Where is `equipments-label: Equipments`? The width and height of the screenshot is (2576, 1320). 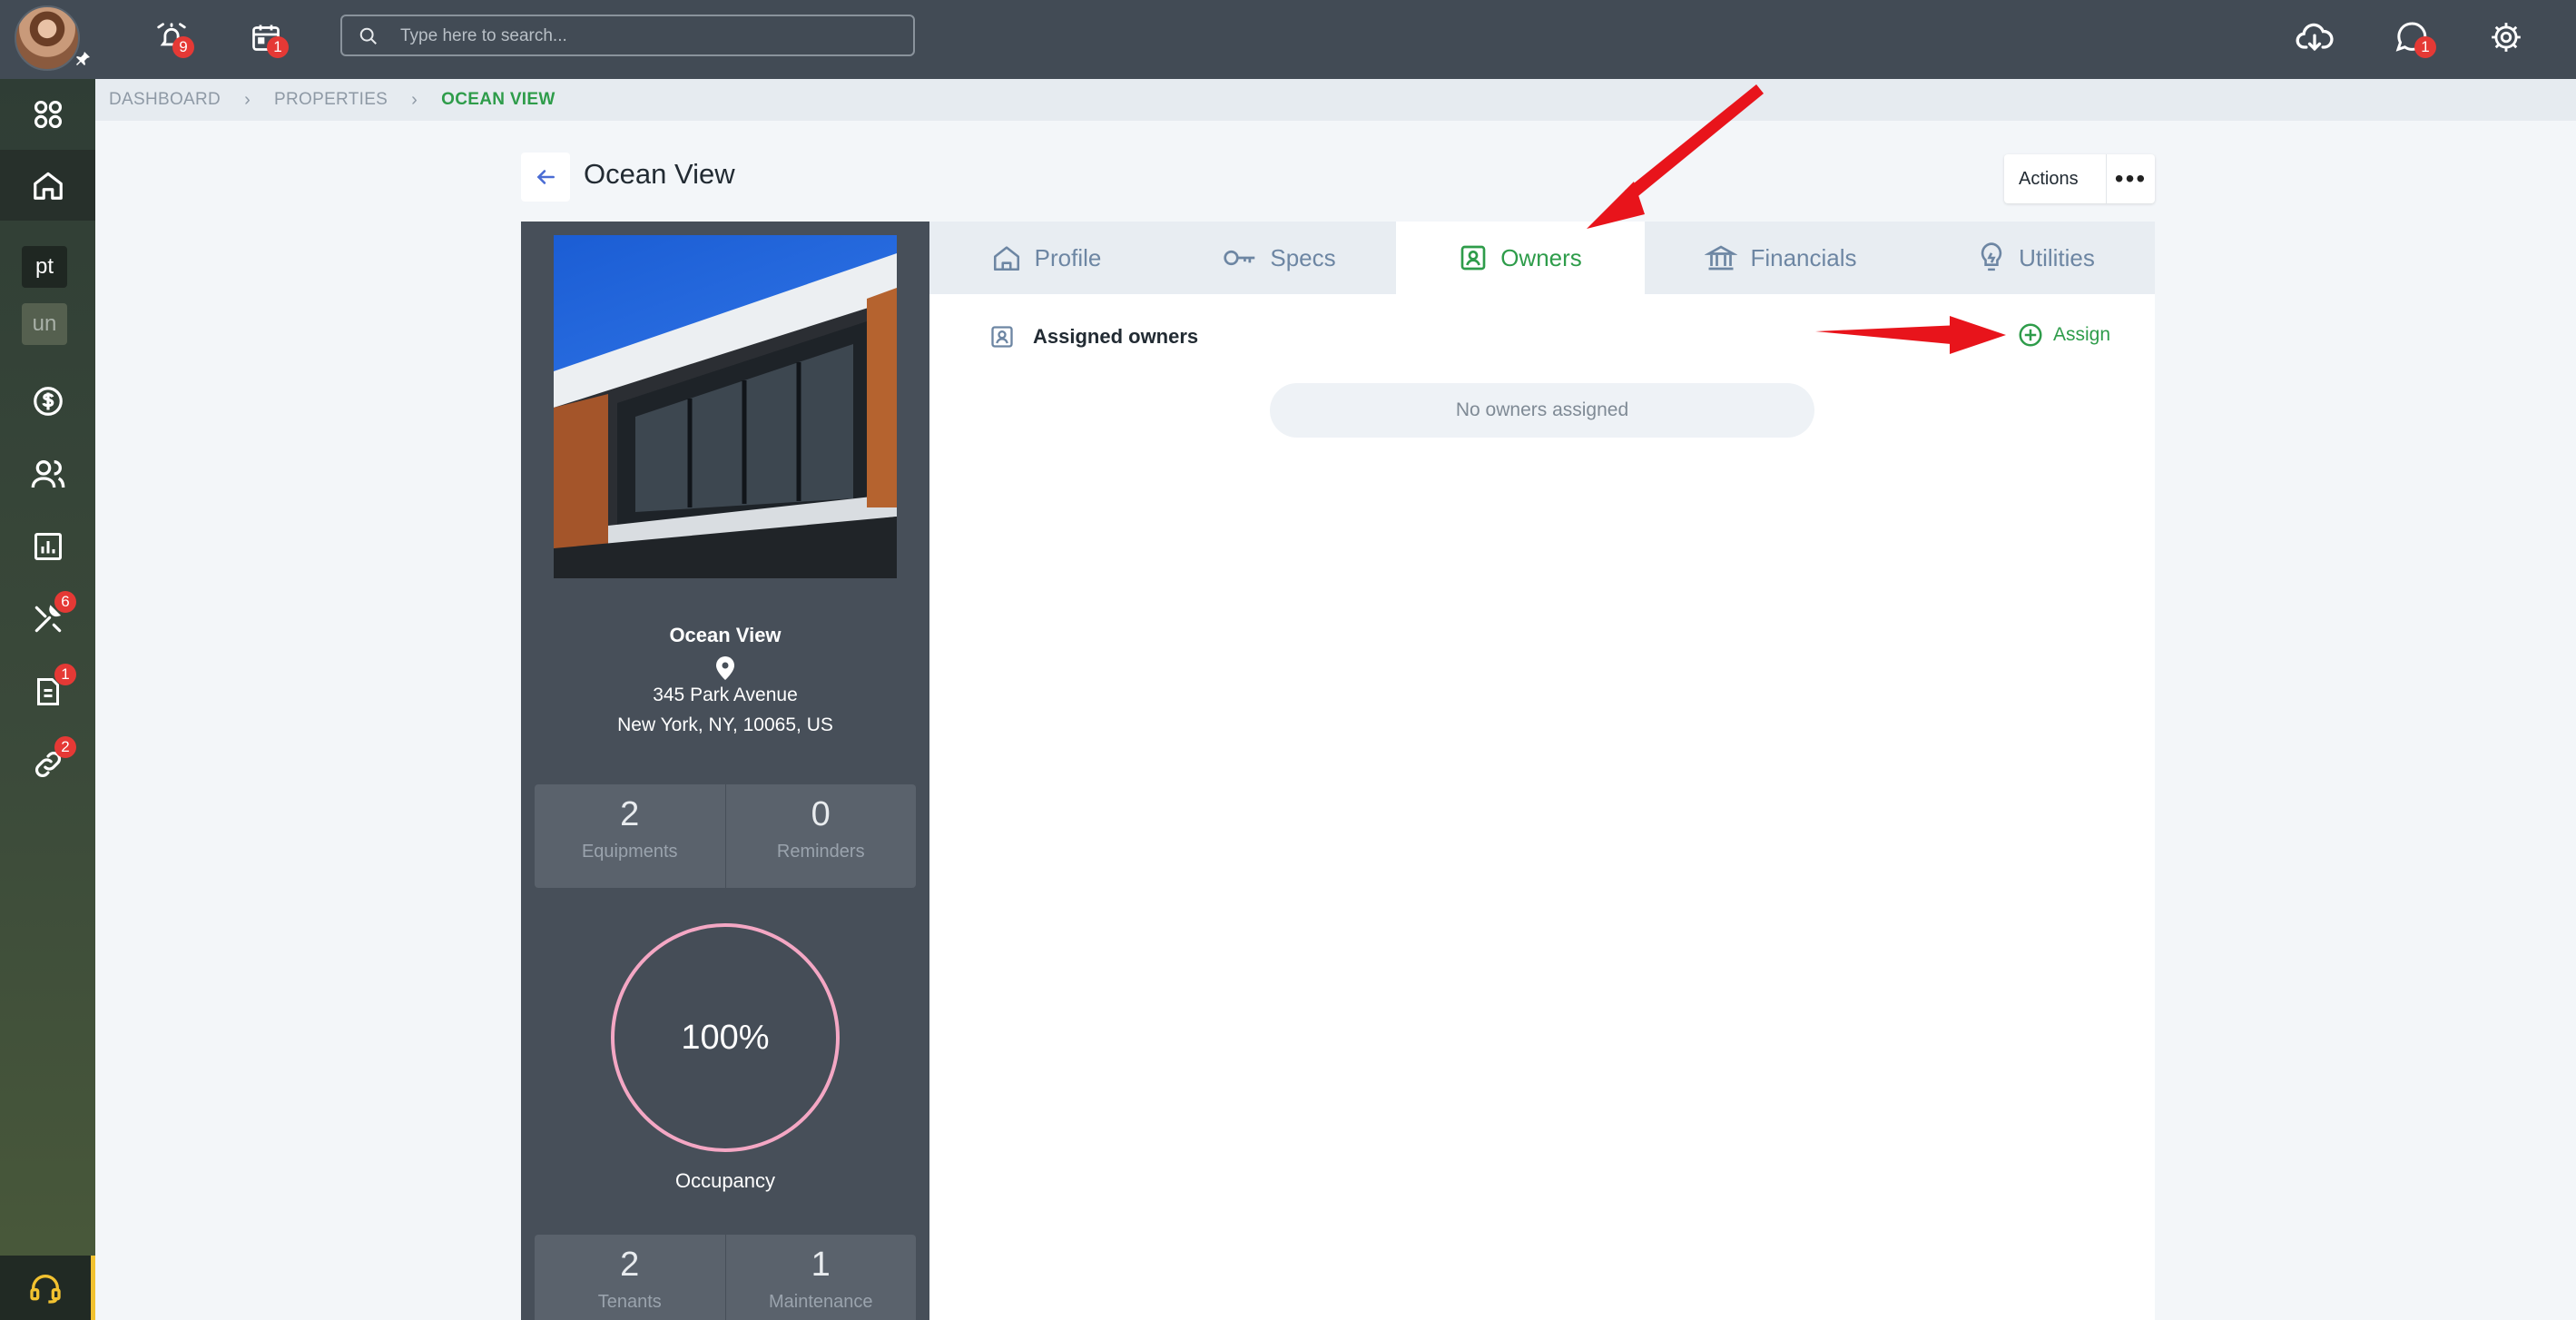
equipments-label: Equipments is located at coordinates (629, 852).